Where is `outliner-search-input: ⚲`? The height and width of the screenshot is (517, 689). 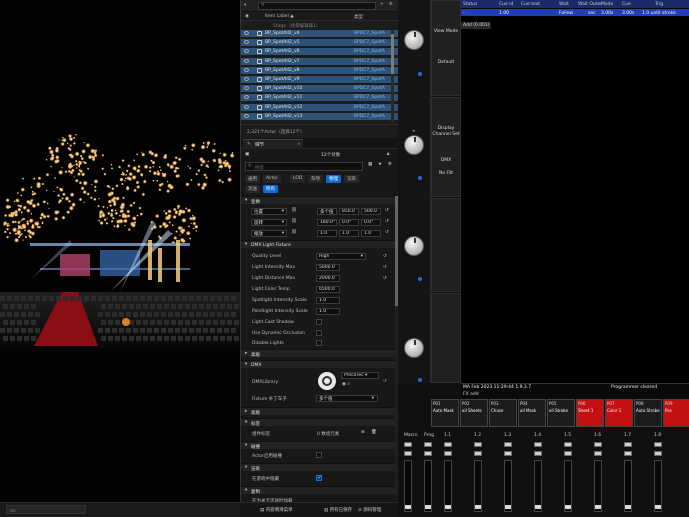 outliner-search-input: ⚲ is located at coordinates (317, 6).